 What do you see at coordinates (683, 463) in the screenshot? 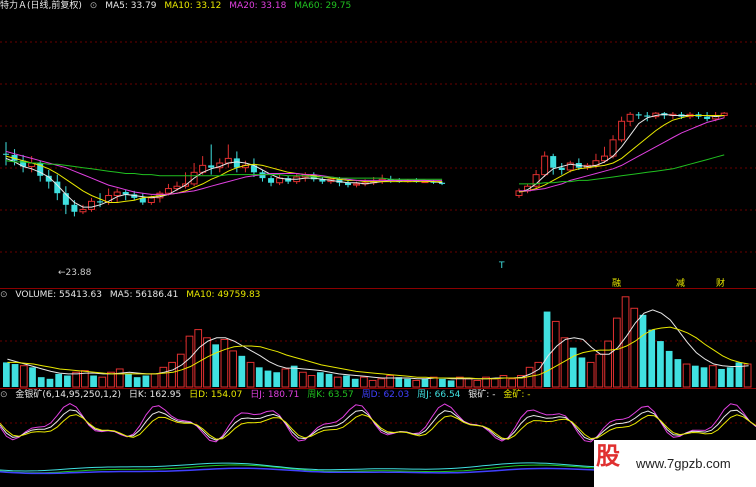
I see `watermark-url: www.7gpzb.com` at bounding box center [683, 463].